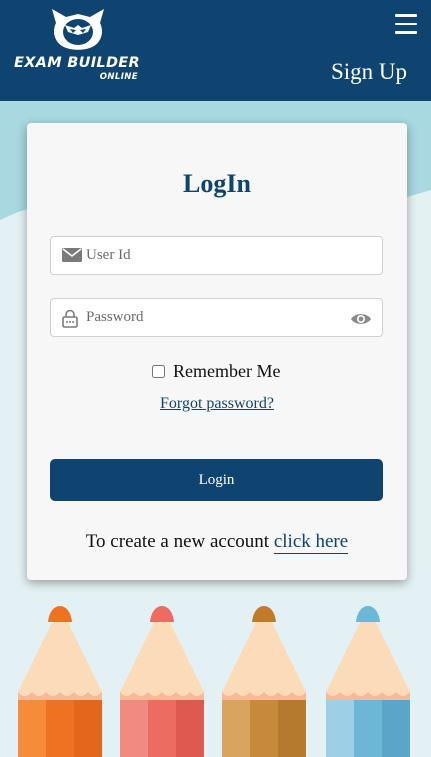 The image size is (431, 757). What do you see at coordinates (162, 681) in the screenshot?
I see `red-pencil-icon` at bounding box center [162, 681].